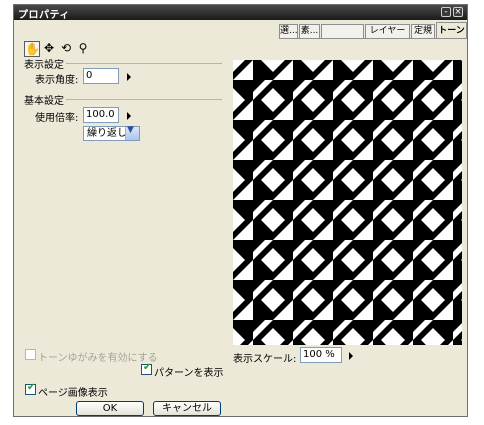  I want to click on tab-ruler: 定規, so click(423, 31).